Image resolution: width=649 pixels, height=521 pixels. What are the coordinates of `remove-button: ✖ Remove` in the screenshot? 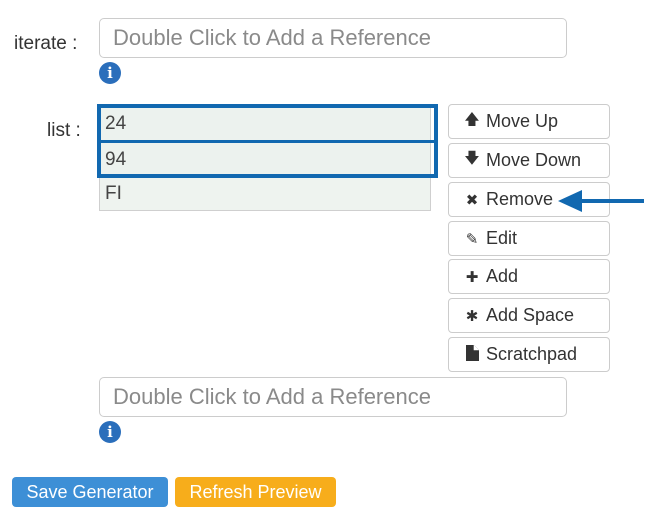 It's located at (529, 199).